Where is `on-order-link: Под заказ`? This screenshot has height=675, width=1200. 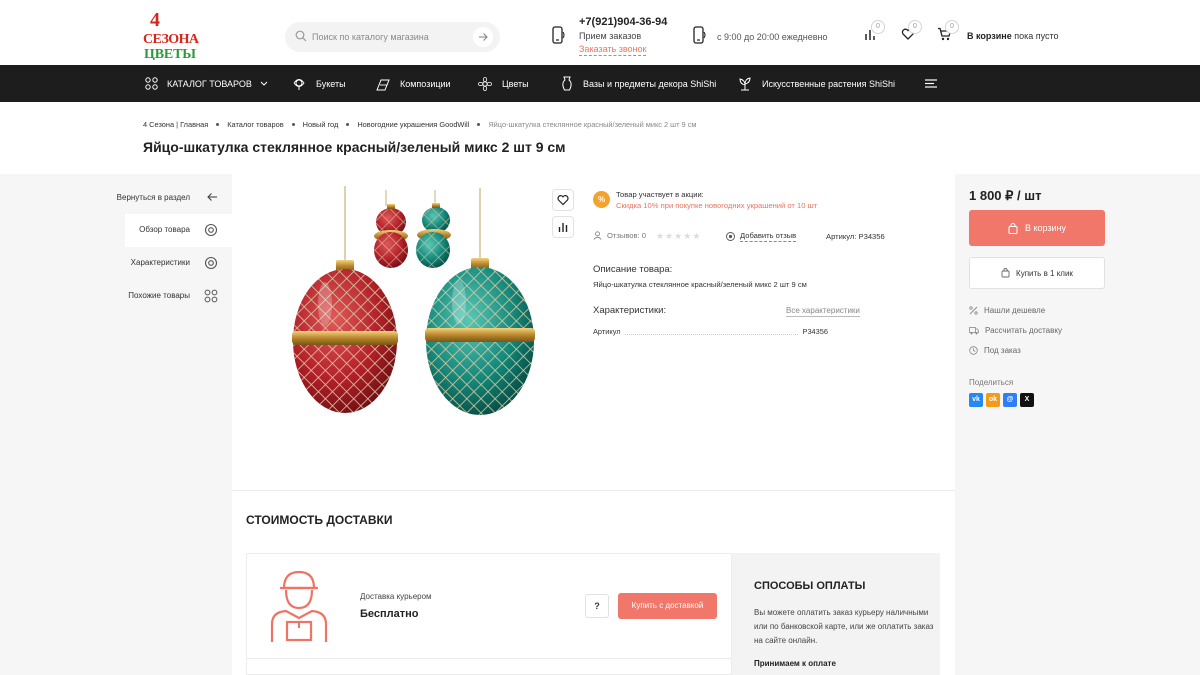
on-order-link: Под заказ is located at coordinates (995, 350).